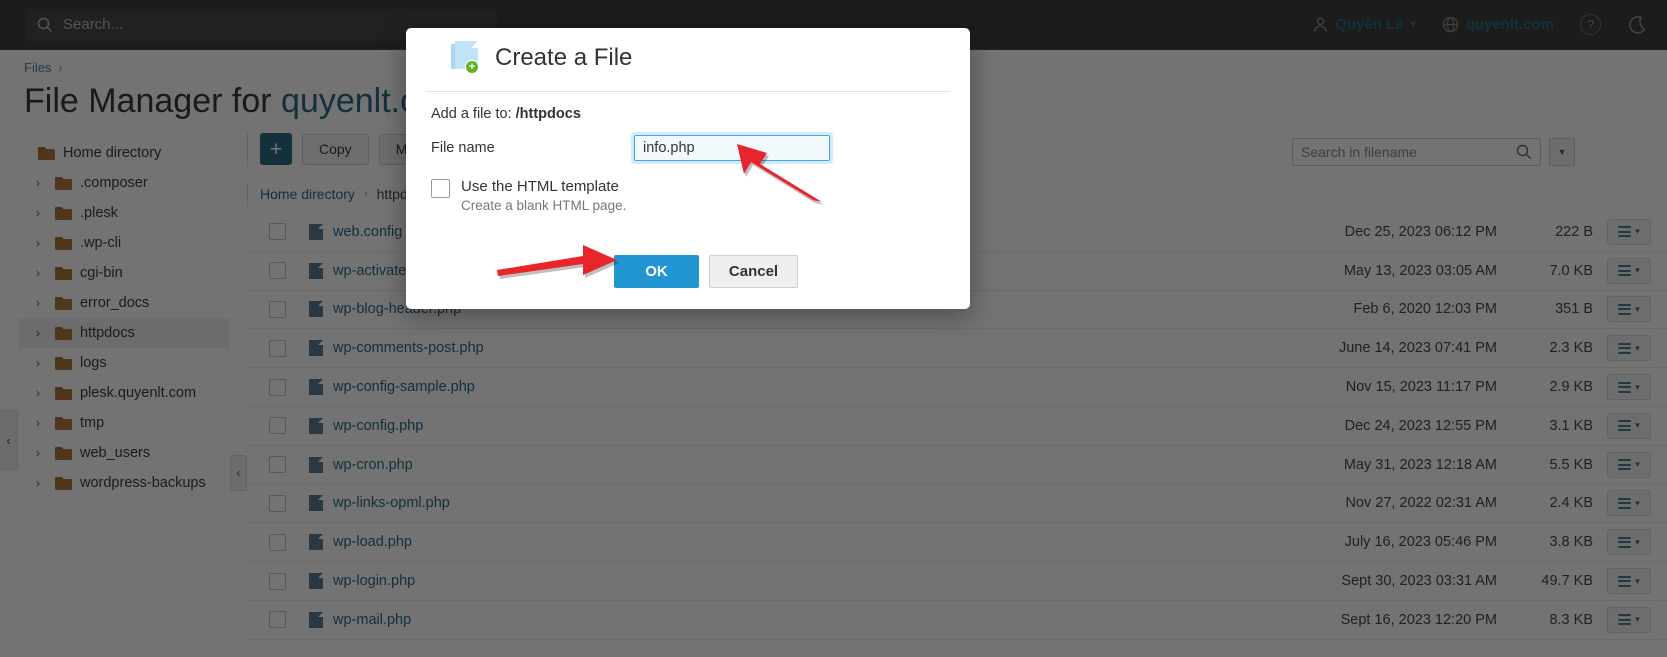  I want to click on dialog-actions: OK Cancel, so click(688, 271).